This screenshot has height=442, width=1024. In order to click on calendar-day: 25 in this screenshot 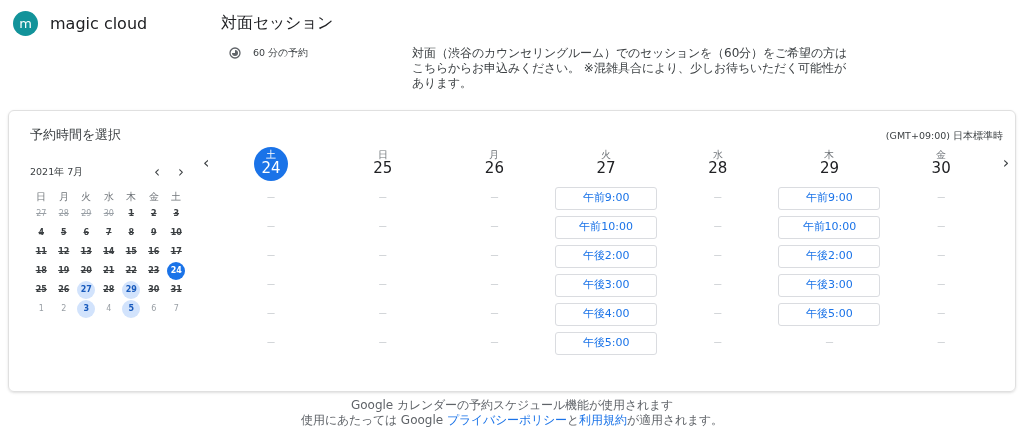, I will do `click(41, 290)`.